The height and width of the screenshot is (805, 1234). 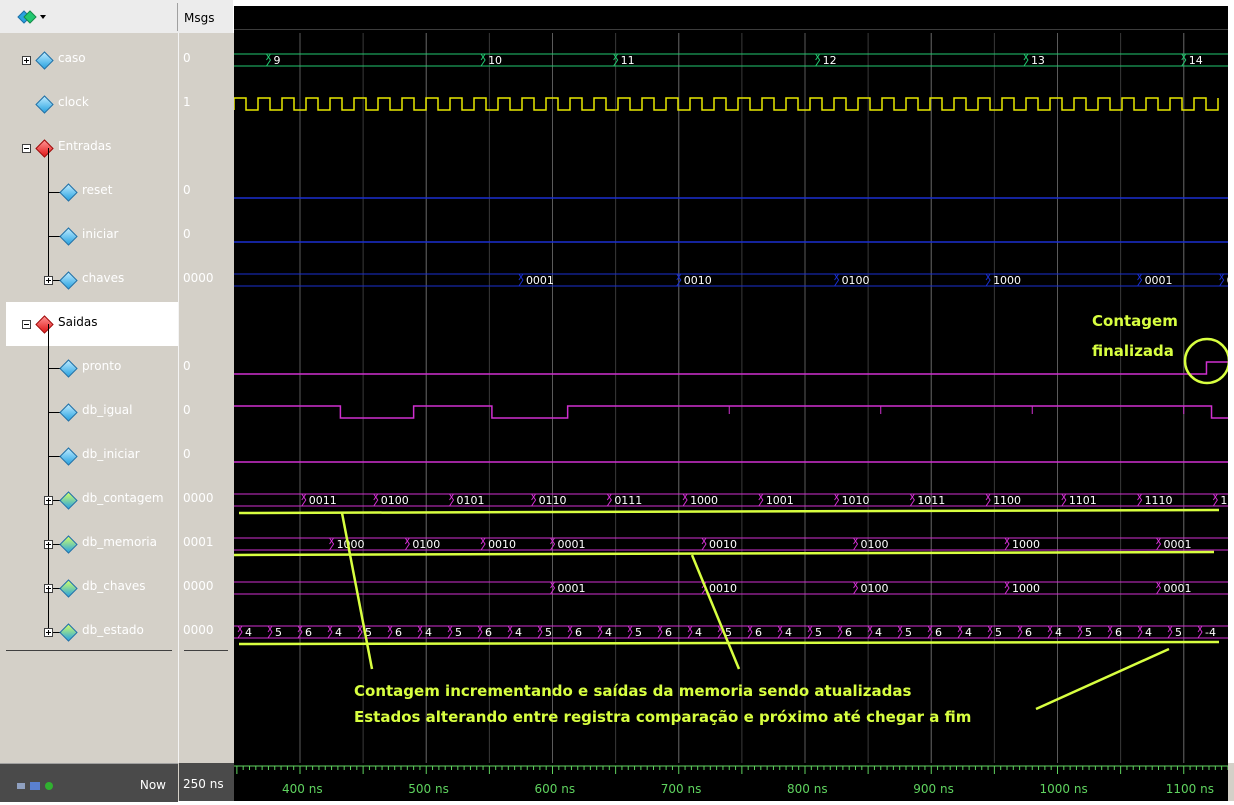 What do you see at coordinates (628, 60) in the screenshot?
I see `caso-value: 11` at bounding box center [628, 60].